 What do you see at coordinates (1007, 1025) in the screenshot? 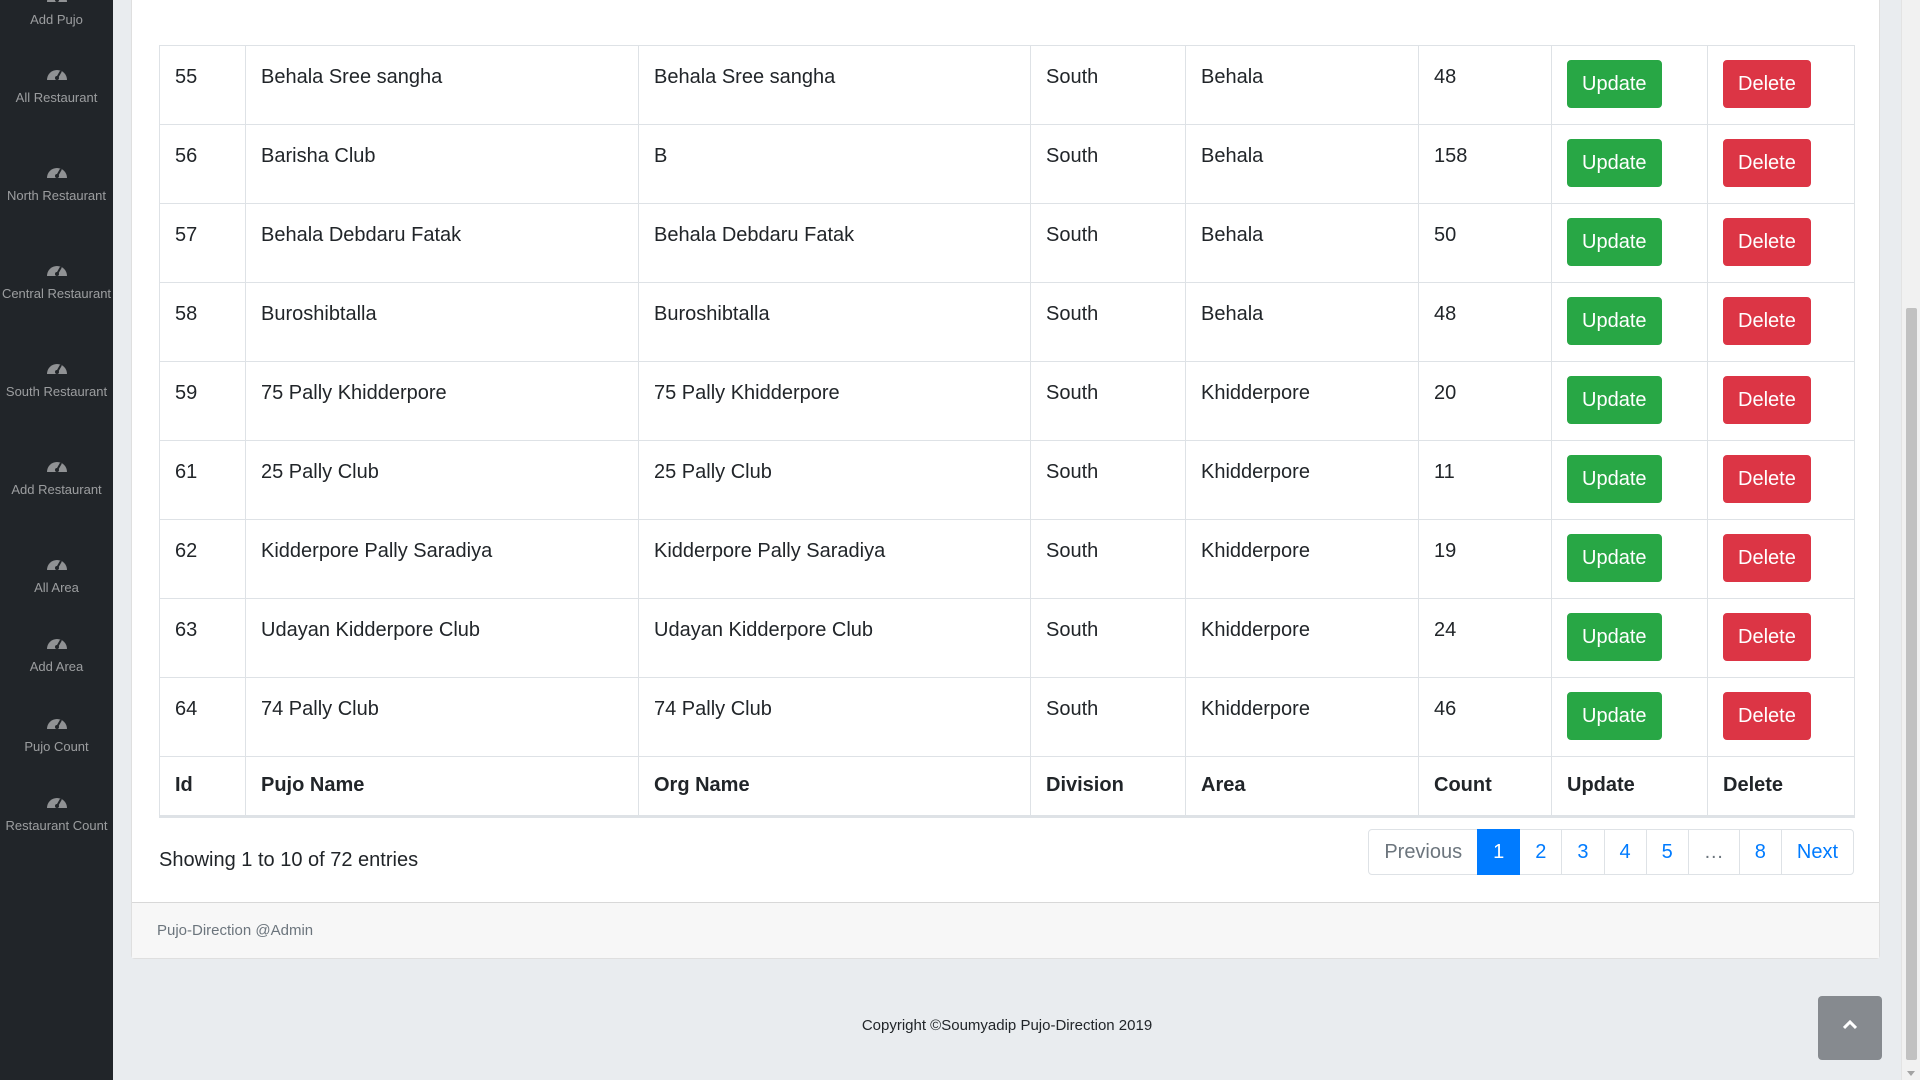
I see `copyright-text: Copyright ©Soumyadip Pujo-Direction 2019` at bounding box center [1007, 1025].